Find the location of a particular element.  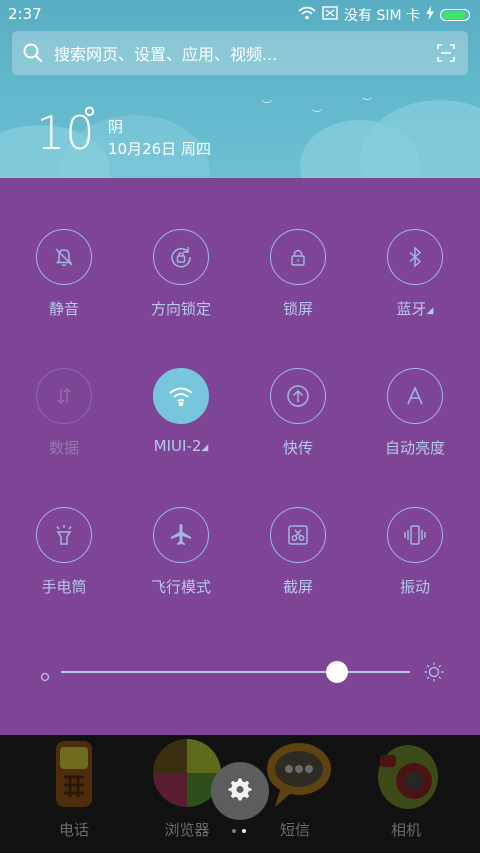

toggle-label: 数据 is located at coordinates (63, 448).